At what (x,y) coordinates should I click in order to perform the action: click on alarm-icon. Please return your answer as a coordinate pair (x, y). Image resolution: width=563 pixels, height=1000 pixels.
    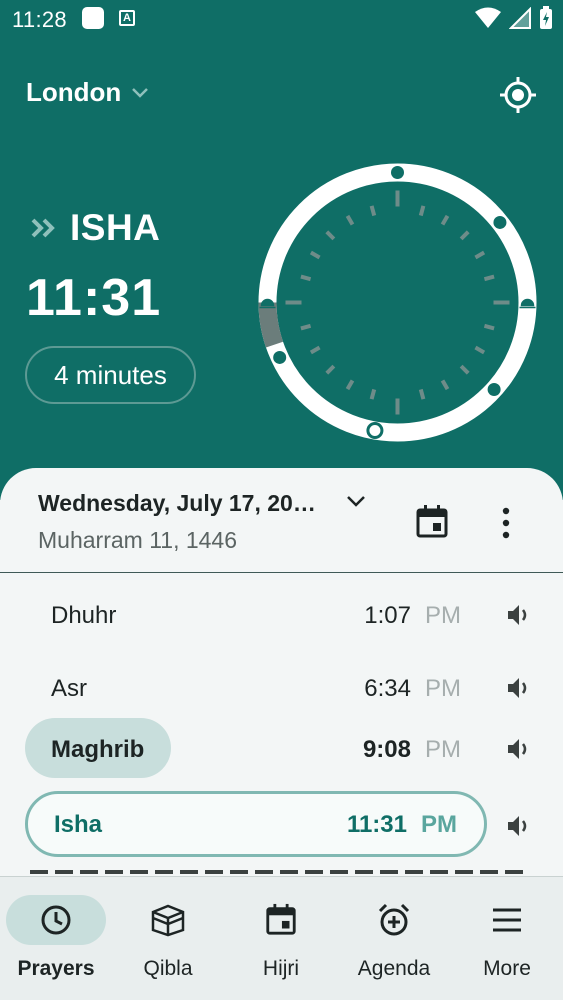
    Looking at the image, I should click on (394, 919).